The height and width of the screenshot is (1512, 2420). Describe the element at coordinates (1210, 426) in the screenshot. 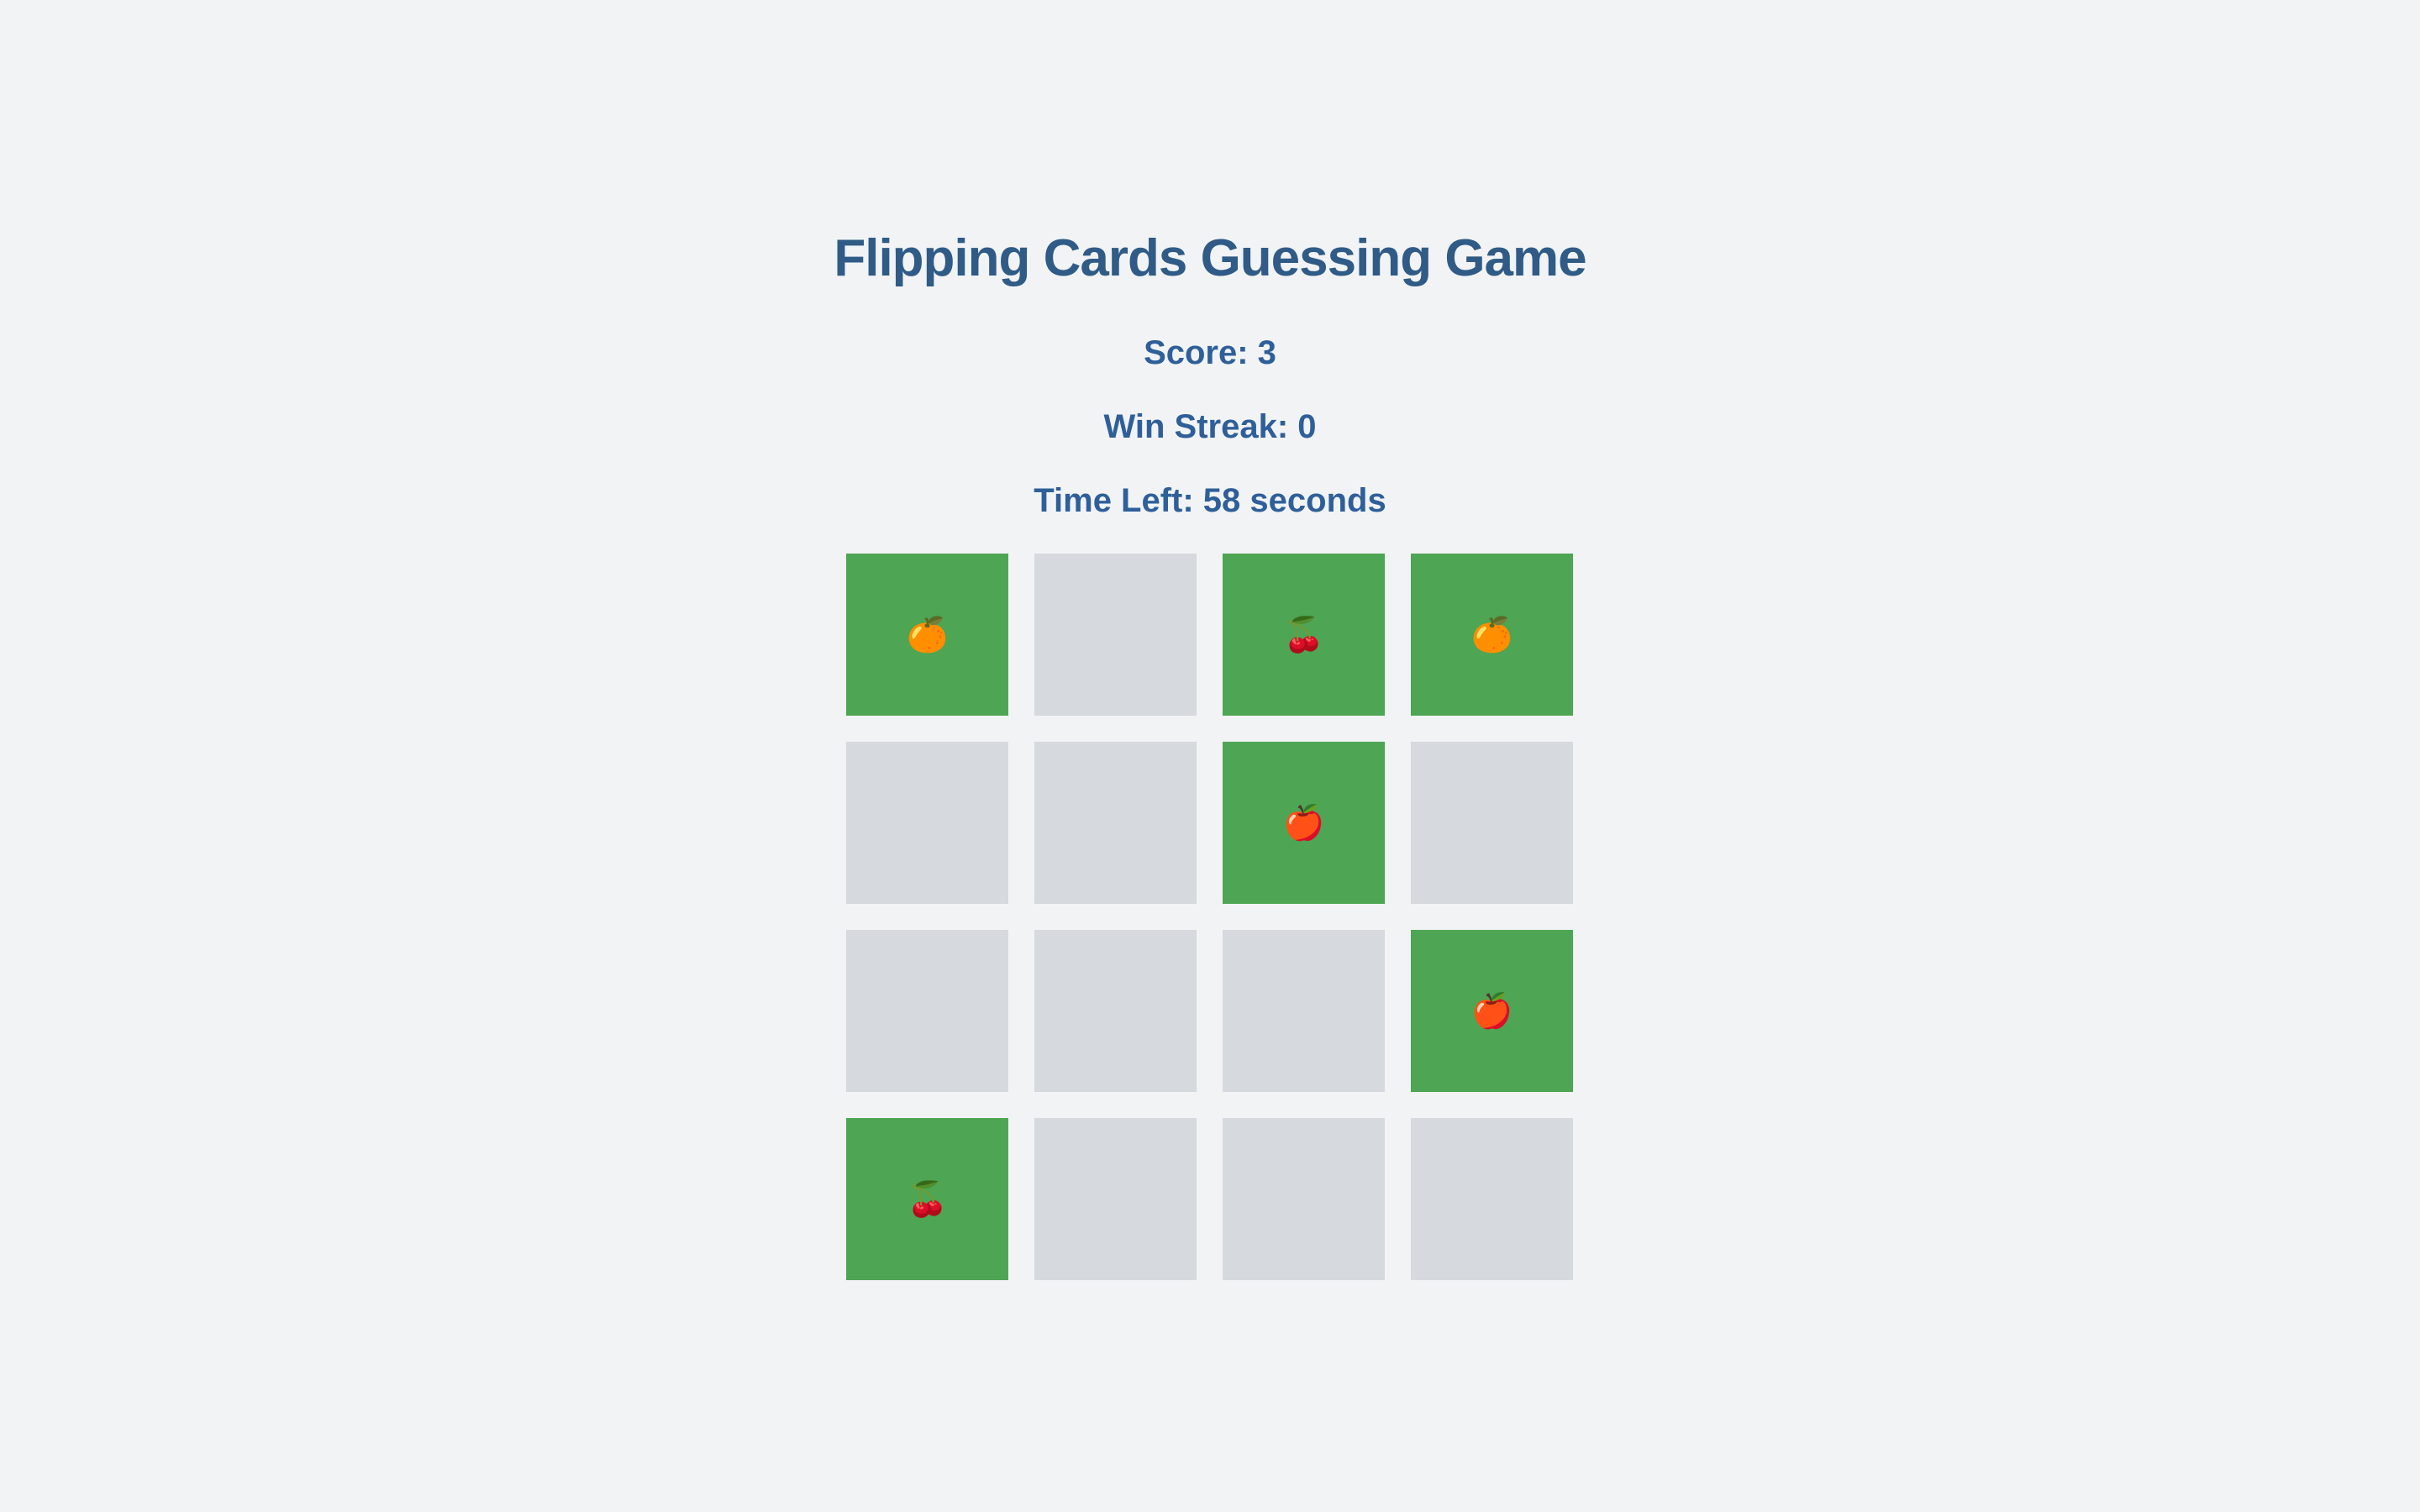

I see `win-streak-text: Win Streak: 0` at that location.